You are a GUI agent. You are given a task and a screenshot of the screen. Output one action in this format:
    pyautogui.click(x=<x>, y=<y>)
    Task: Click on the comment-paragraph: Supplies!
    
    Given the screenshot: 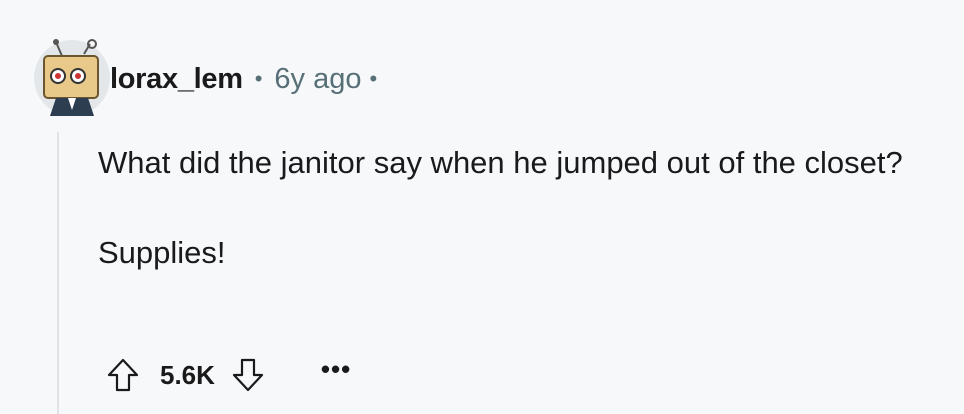 What is the action you would take?
    pyautogui.click(x=162, y=252)
    